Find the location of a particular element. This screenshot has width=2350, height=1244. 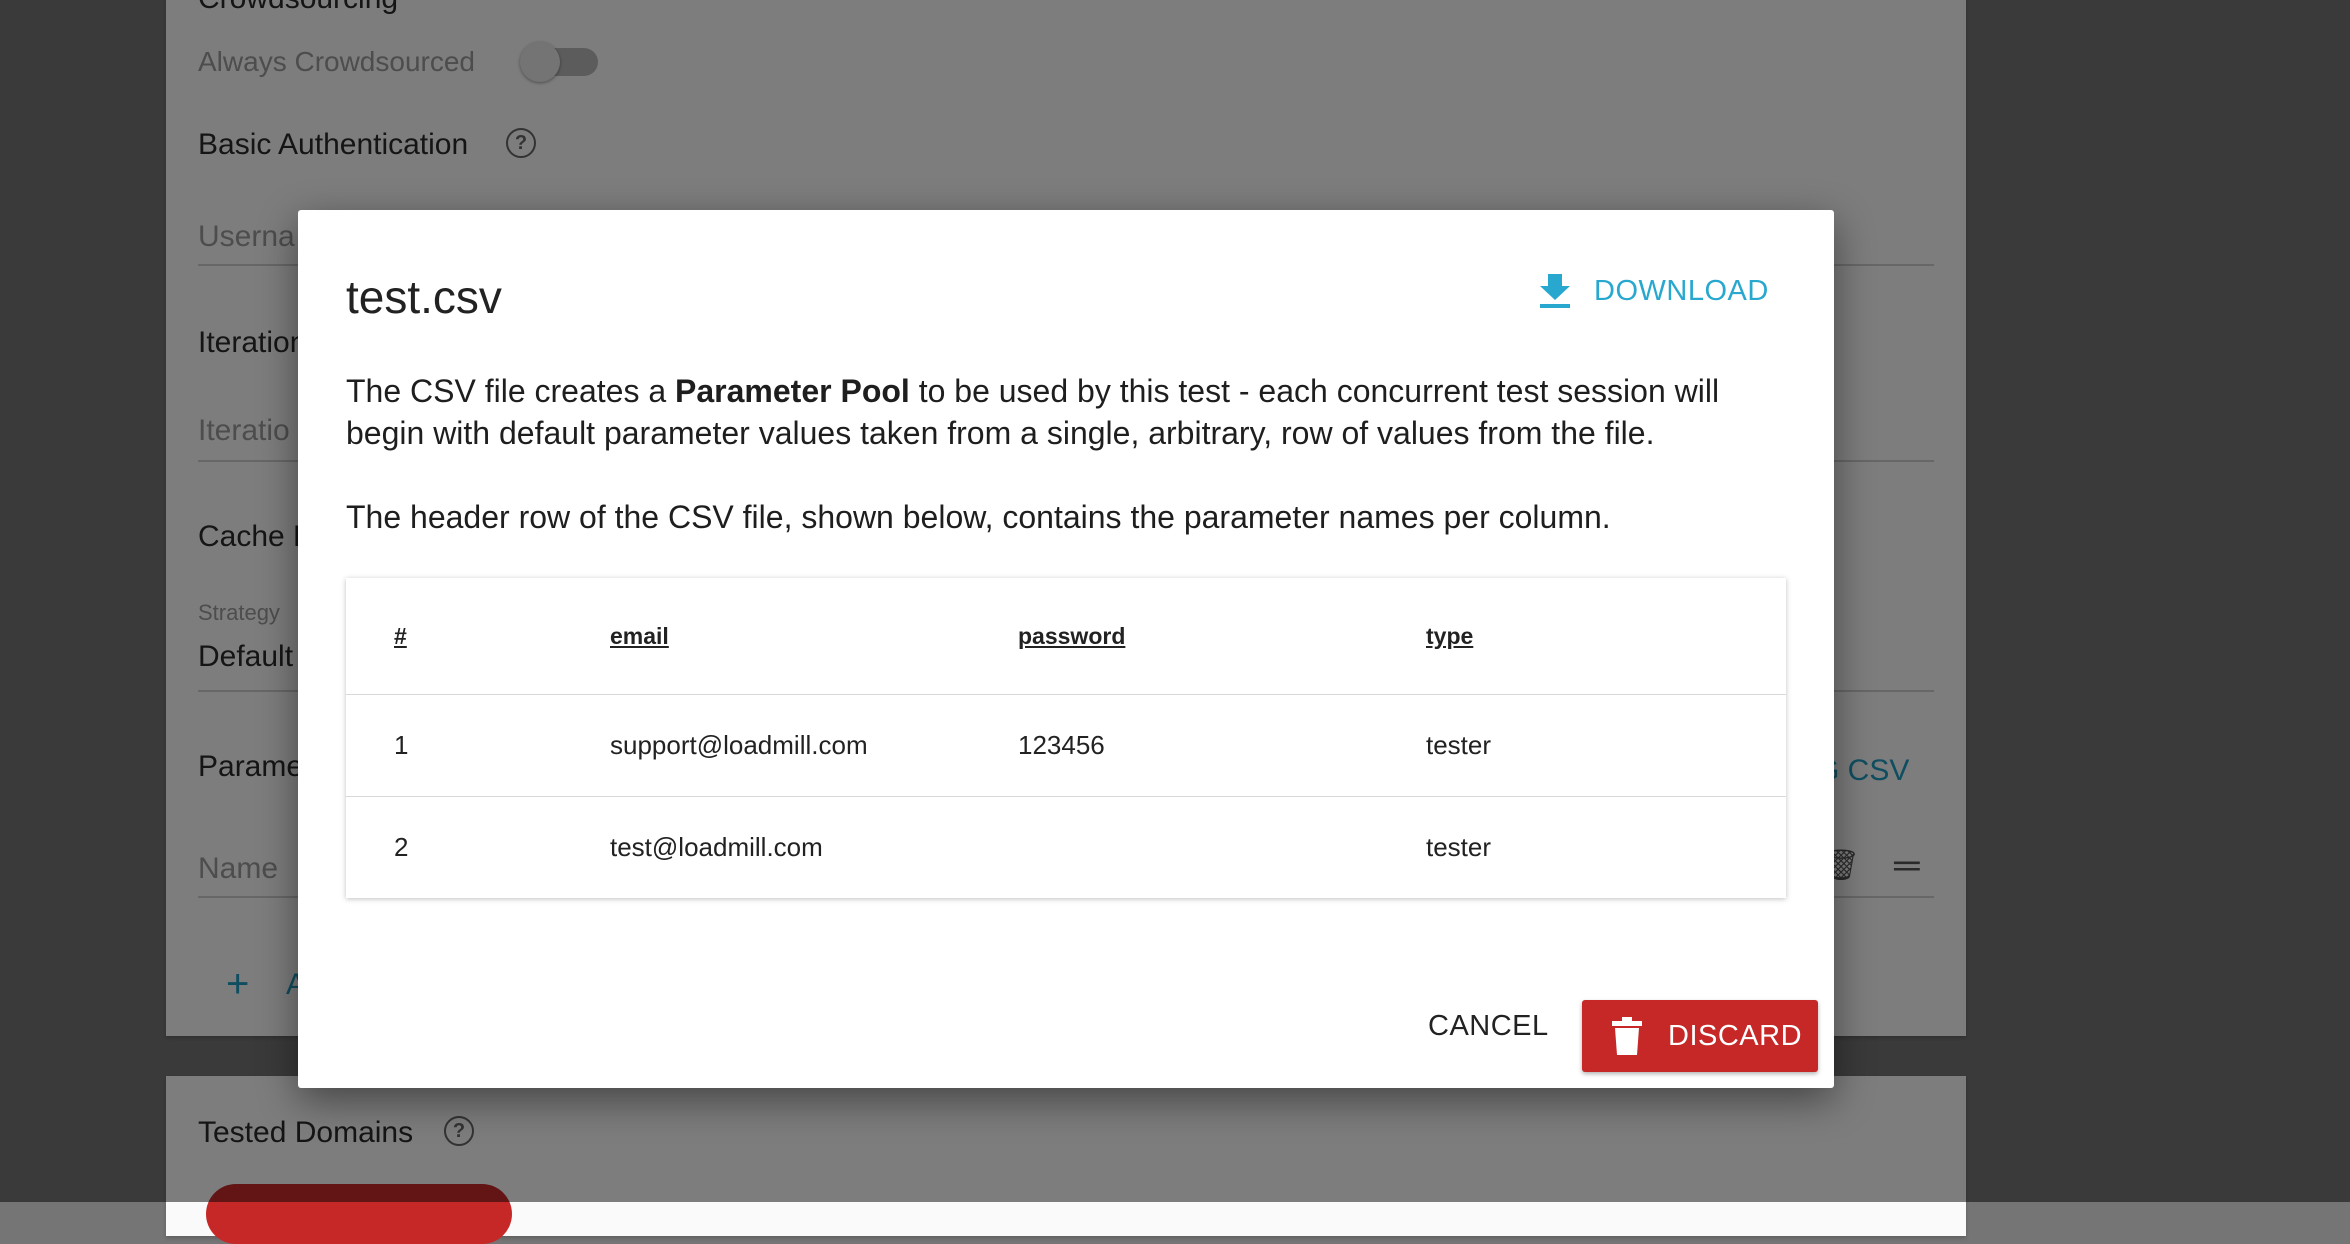

discard-label: DISCARD is located at coordinates (1735, 1035).